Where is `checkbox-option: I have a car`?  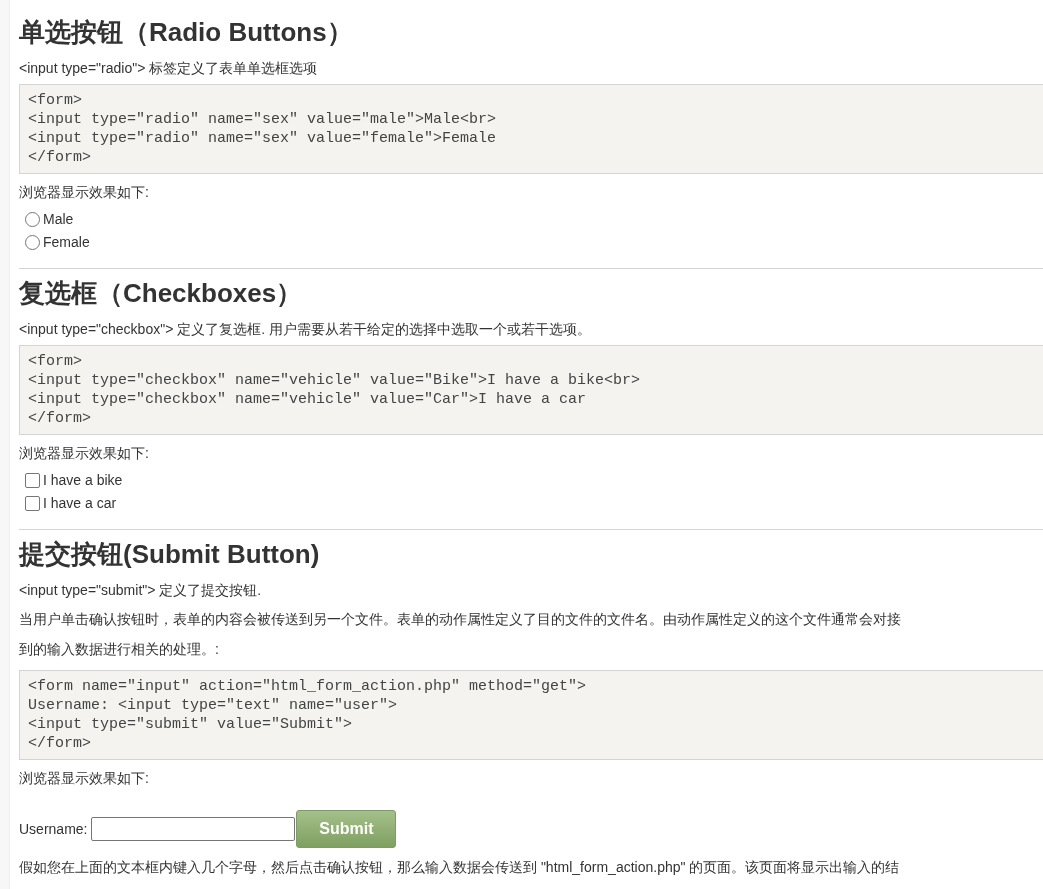 checkbox-option: I have a car is located at coordinates (68, 503).